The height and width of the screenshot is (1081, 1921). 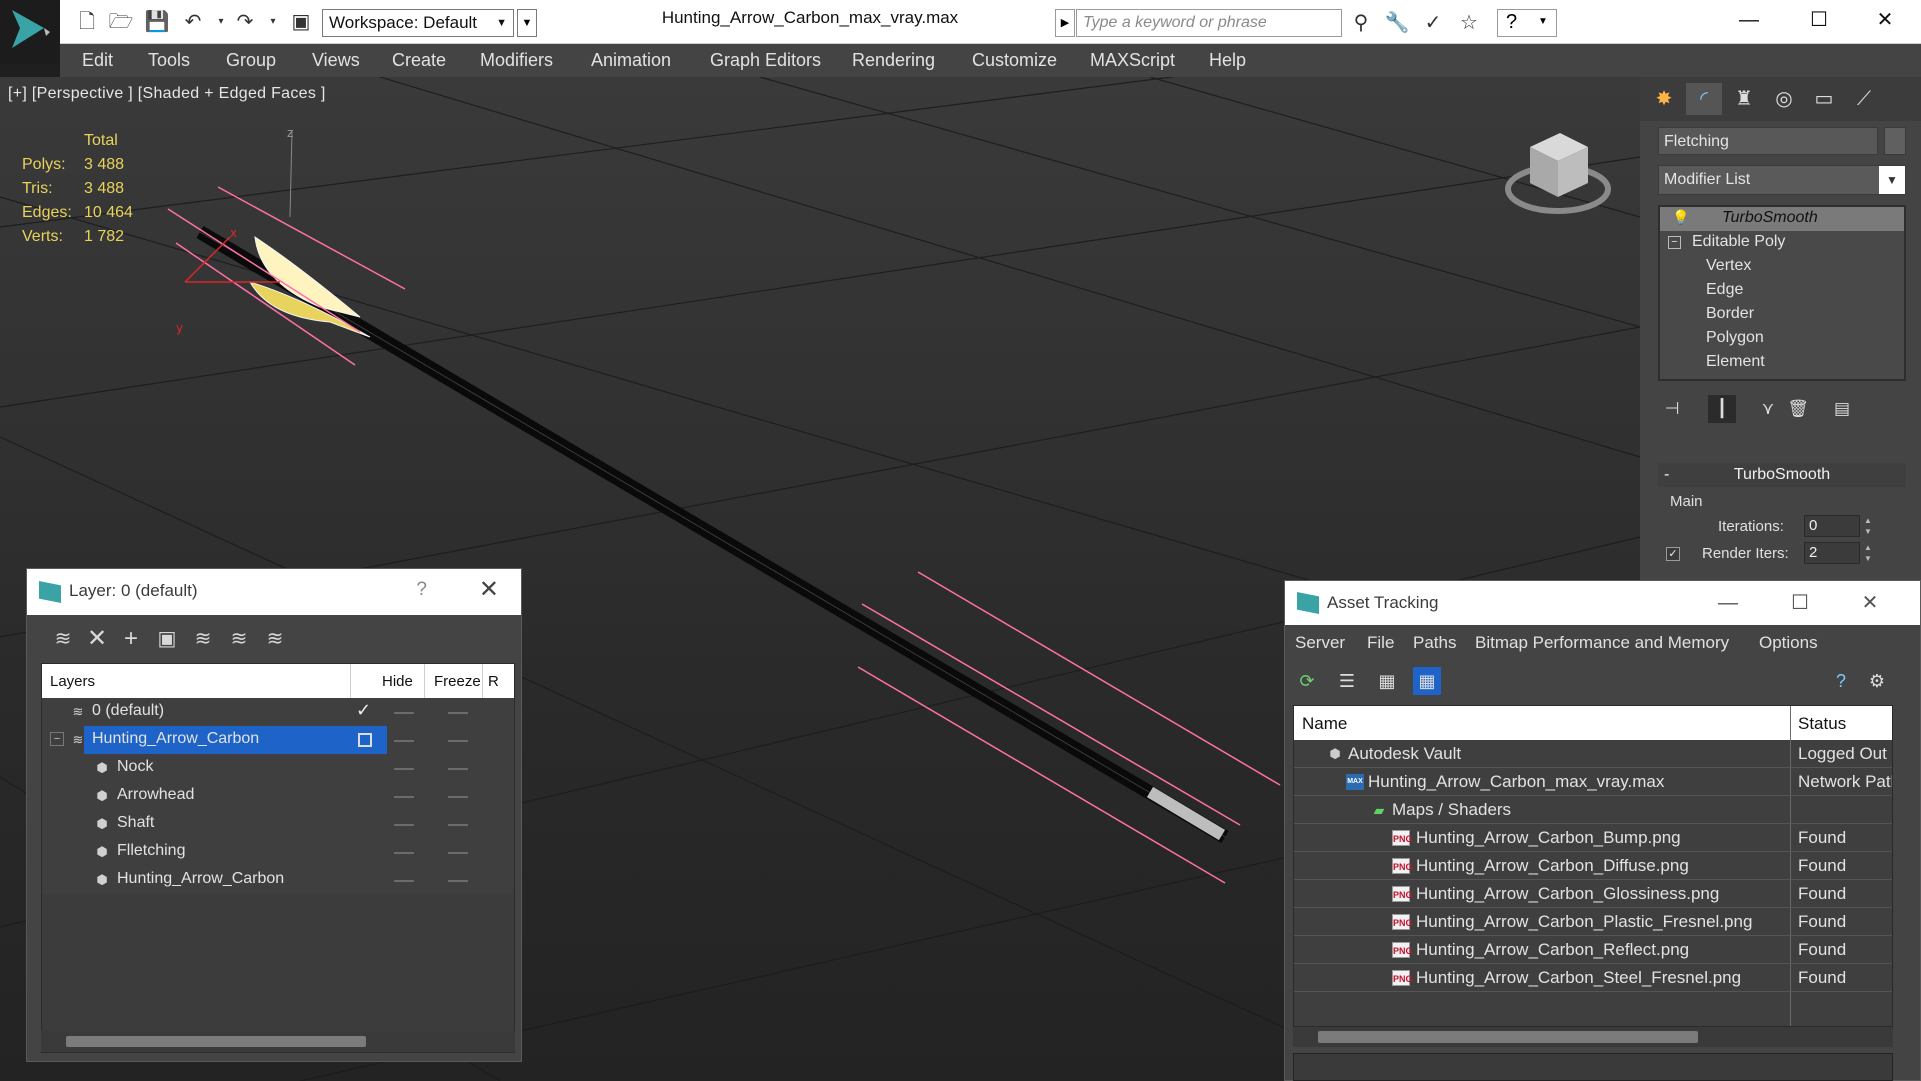 What do you see at coordinates (1782, 363) in the screenshot?
I see `stack-subobject-element: Element` at bounding box center [1782, 363].